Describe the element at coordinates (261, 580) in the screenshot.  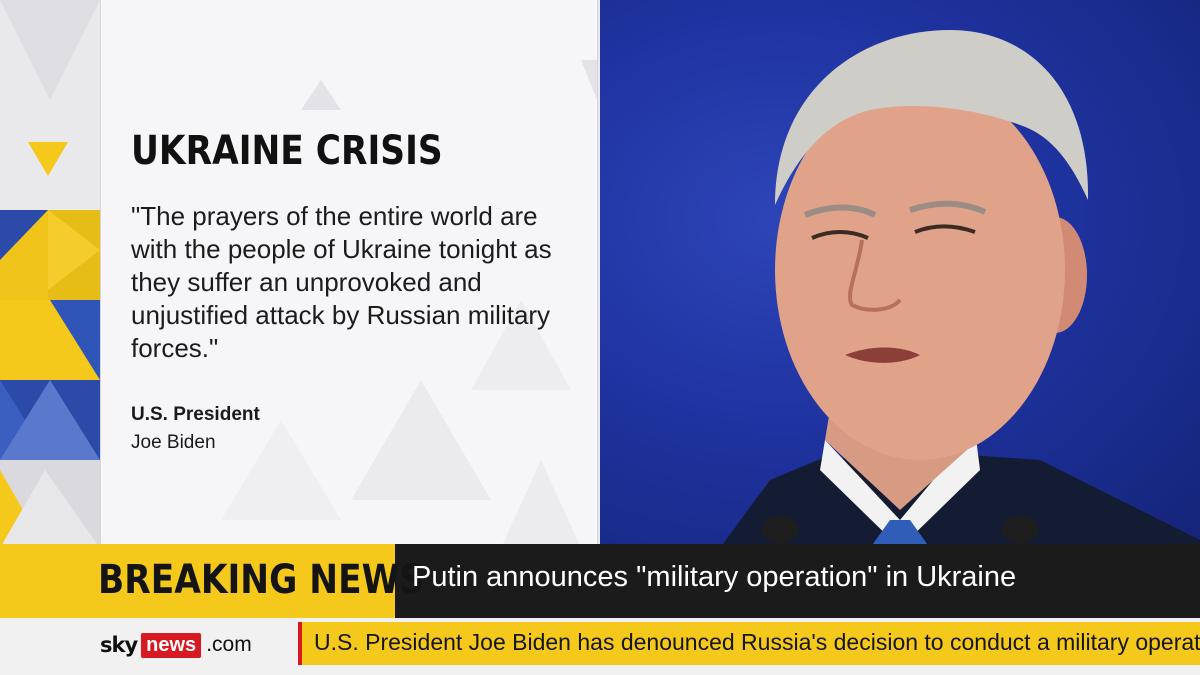
I see `breaking-news-text: BREAKING NEWS` at that location.